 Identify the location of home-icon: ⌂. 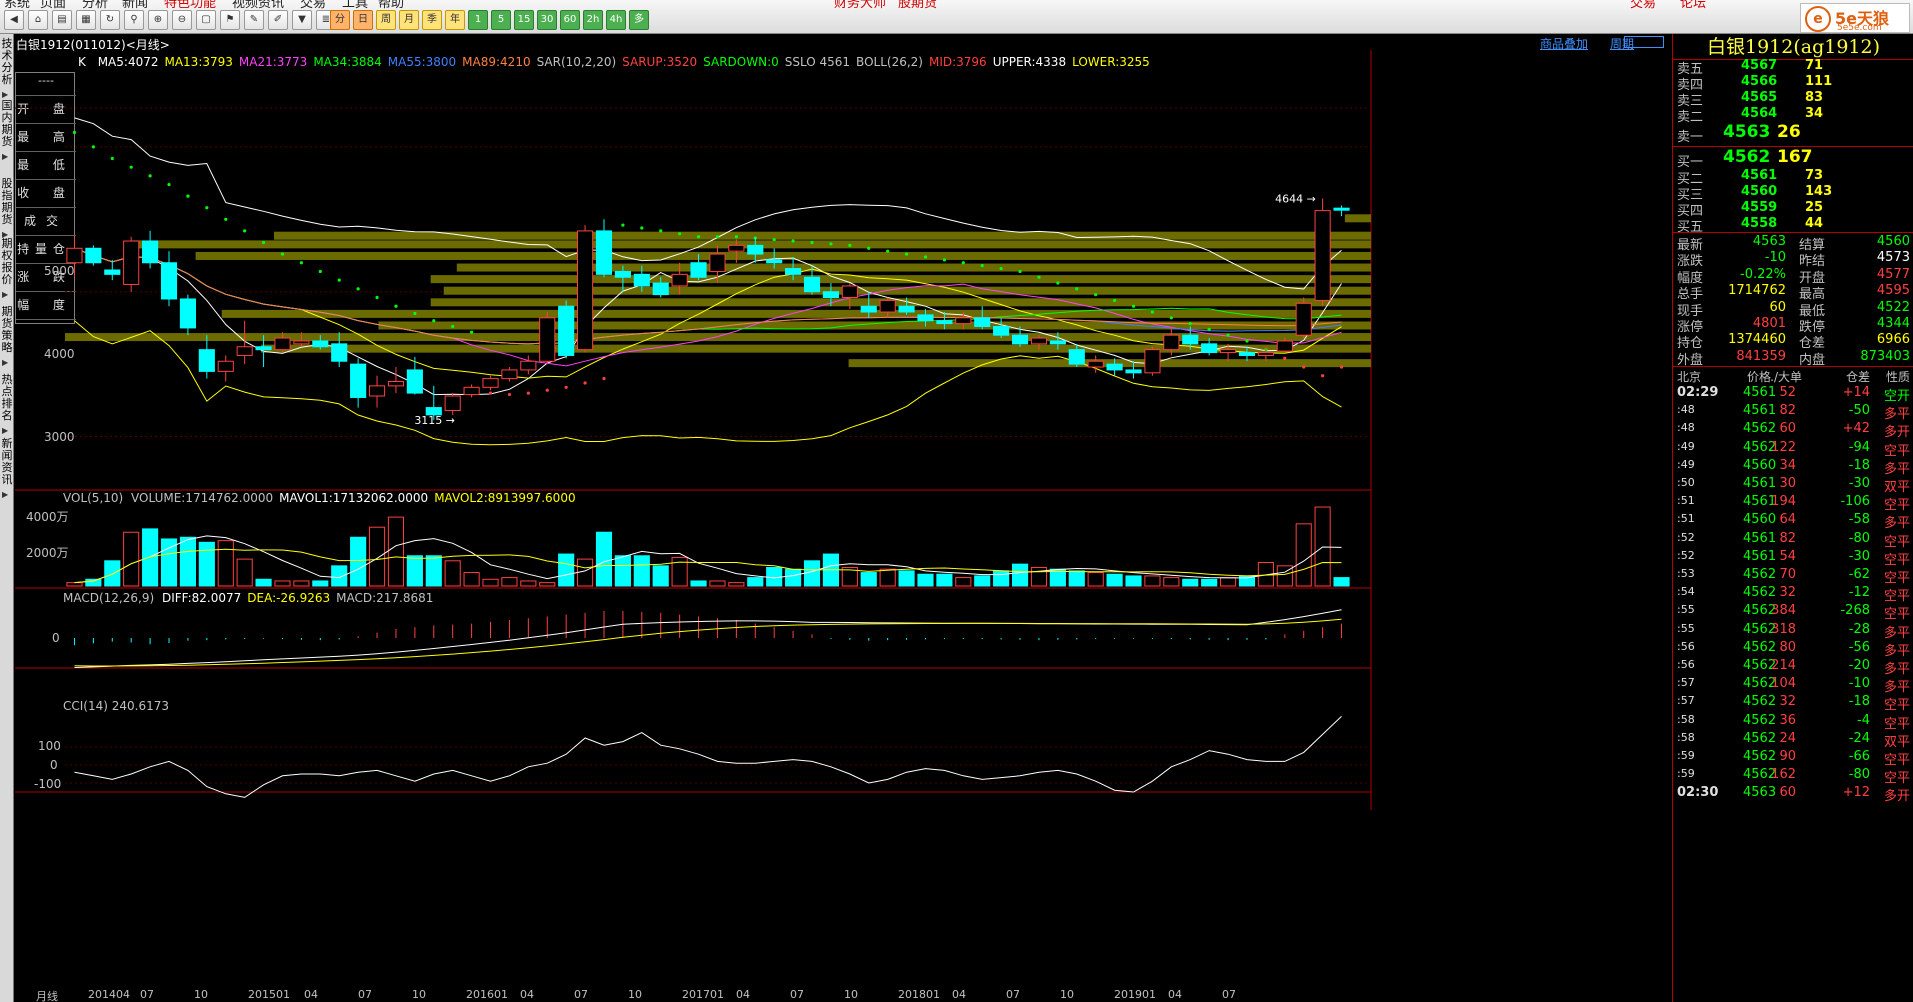
(38, 20).